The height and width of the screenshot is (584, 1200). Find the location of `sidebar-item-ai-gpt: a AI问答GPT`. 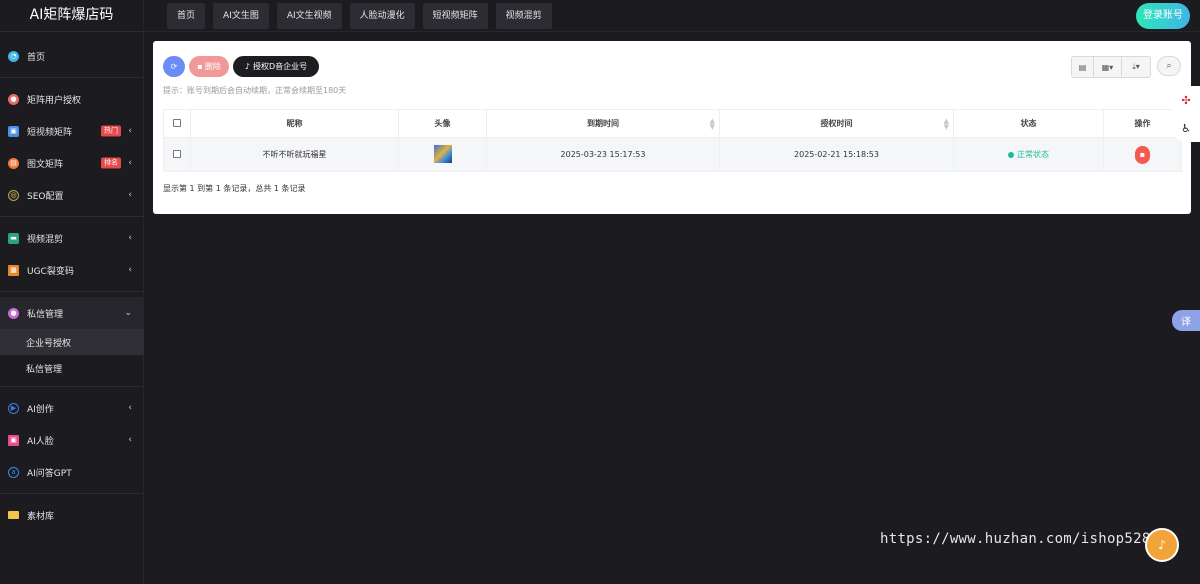

sidebar-item-ai-gpt: a AI问答GPT is located at coordinates (72, 472).